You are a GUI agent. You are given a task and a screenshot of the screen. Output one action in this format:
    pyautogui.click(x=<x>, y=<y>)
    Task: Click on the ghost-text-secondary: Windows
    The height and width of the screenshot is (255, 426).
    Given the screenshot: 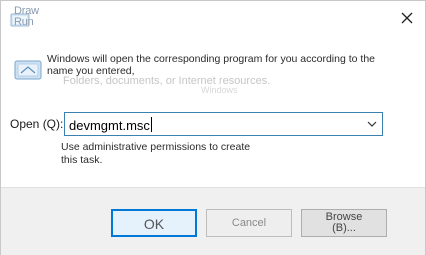 What is the action you would take?
    pyautogui.click(x=219, y=90)
    